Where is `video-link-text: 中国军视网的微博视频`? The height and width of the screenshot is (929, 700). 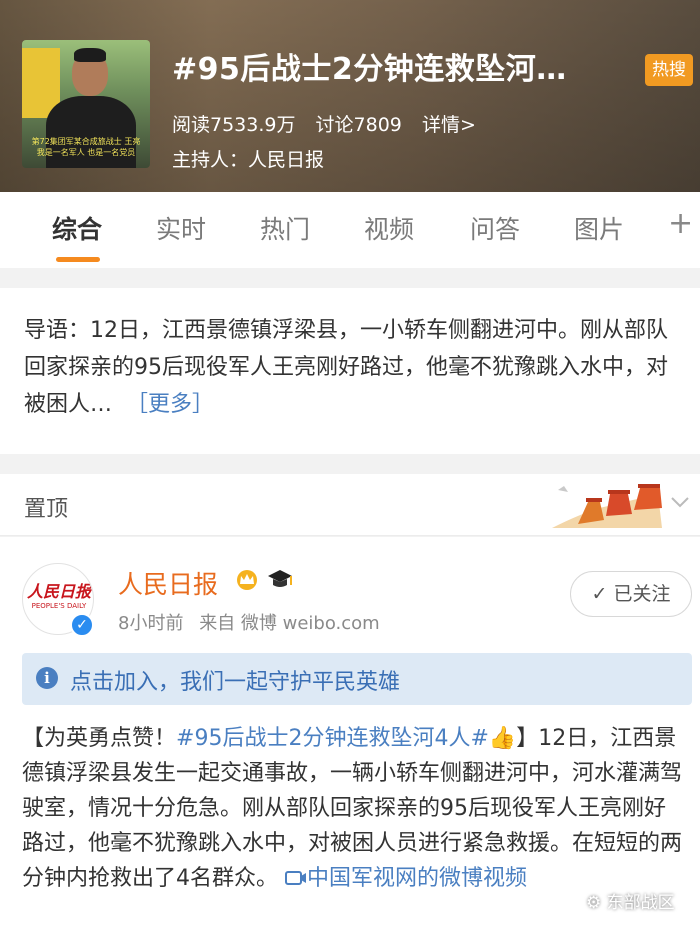 video-link-text: 中国军视网的微博视频 is located at coordinates (417, 878).